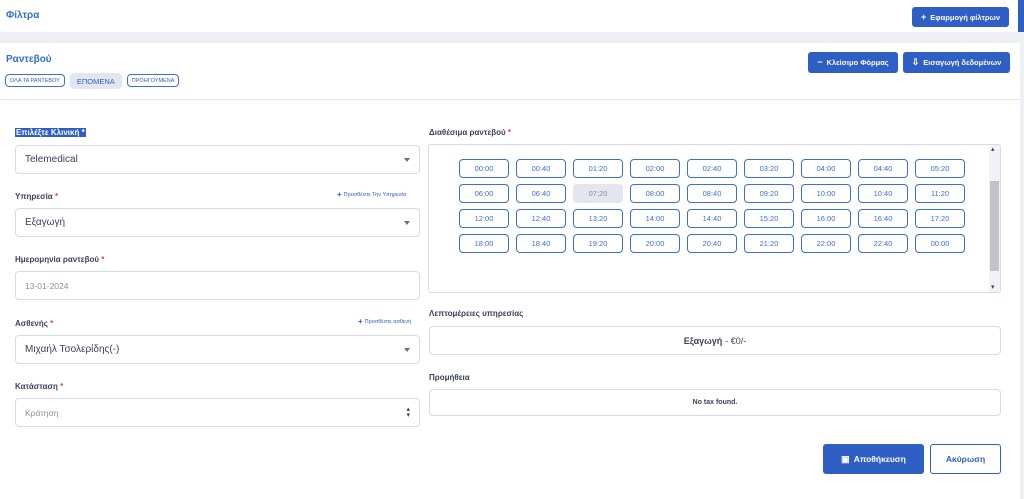 The image size is (1024, 499). Describe the element at coordinates (769, 193) in the screenshot. I see `time-slot: 09:20` at that location.